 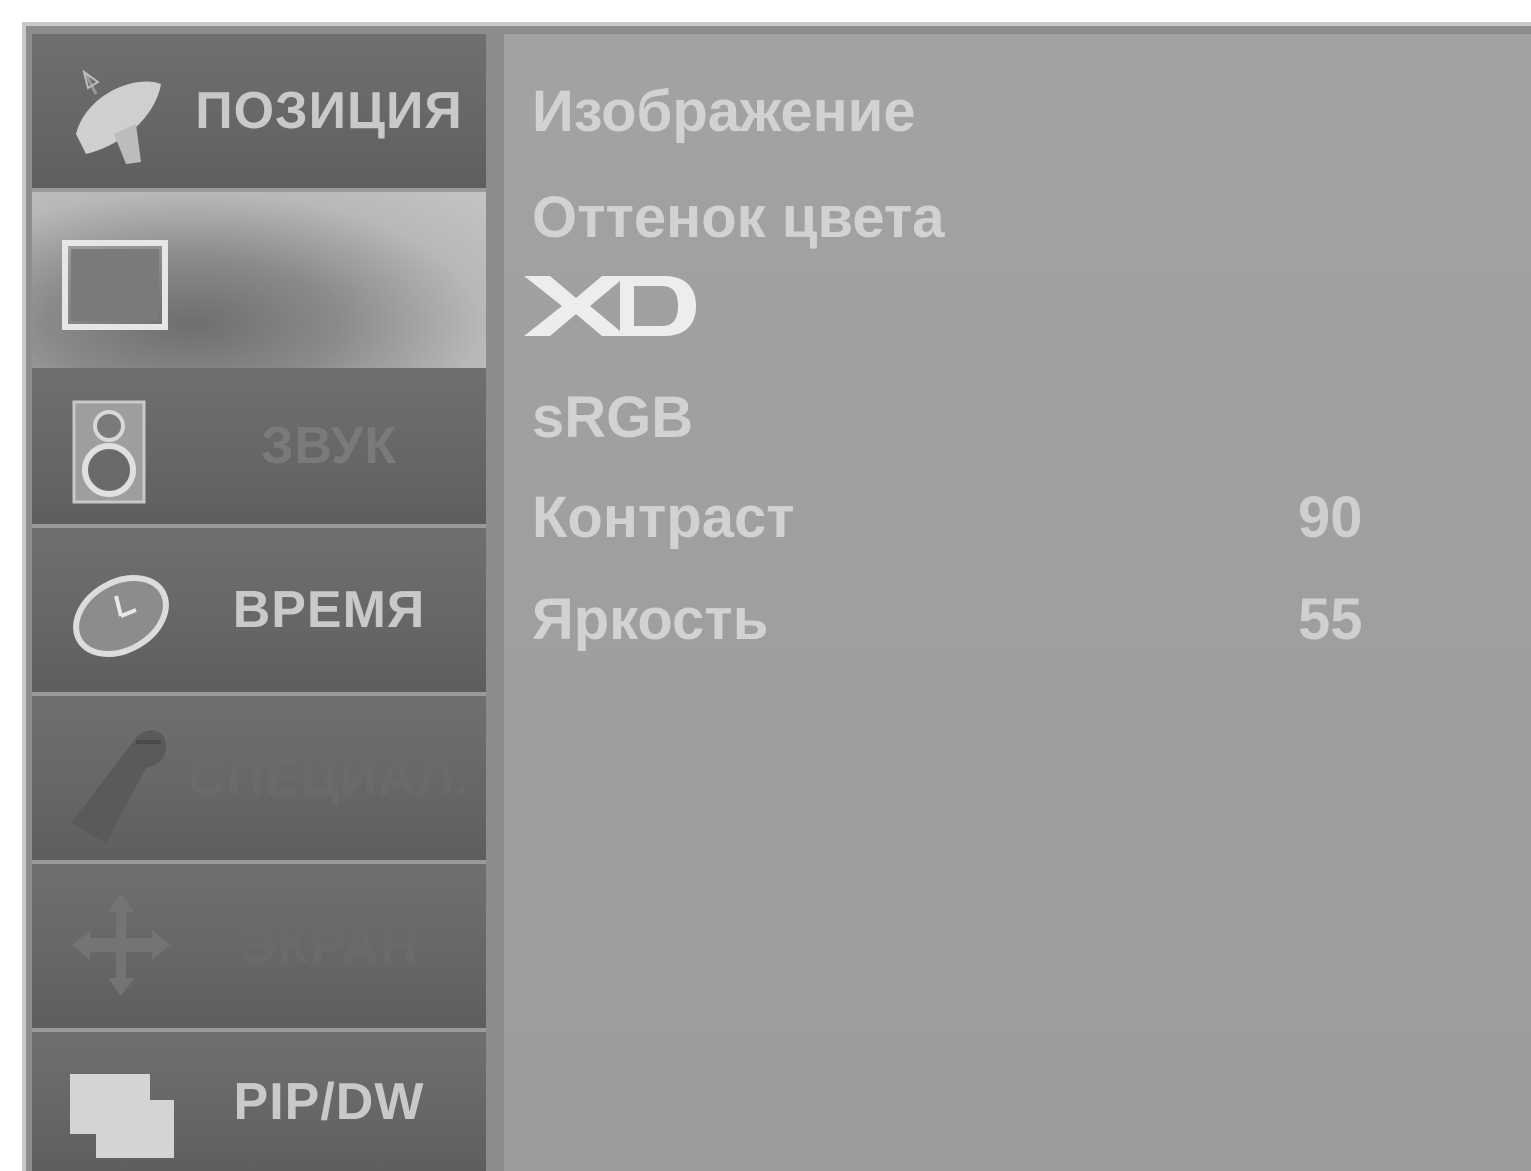 I want to click on sidebar-item-screen: ЭКРАН, so click(x=259, y=948).